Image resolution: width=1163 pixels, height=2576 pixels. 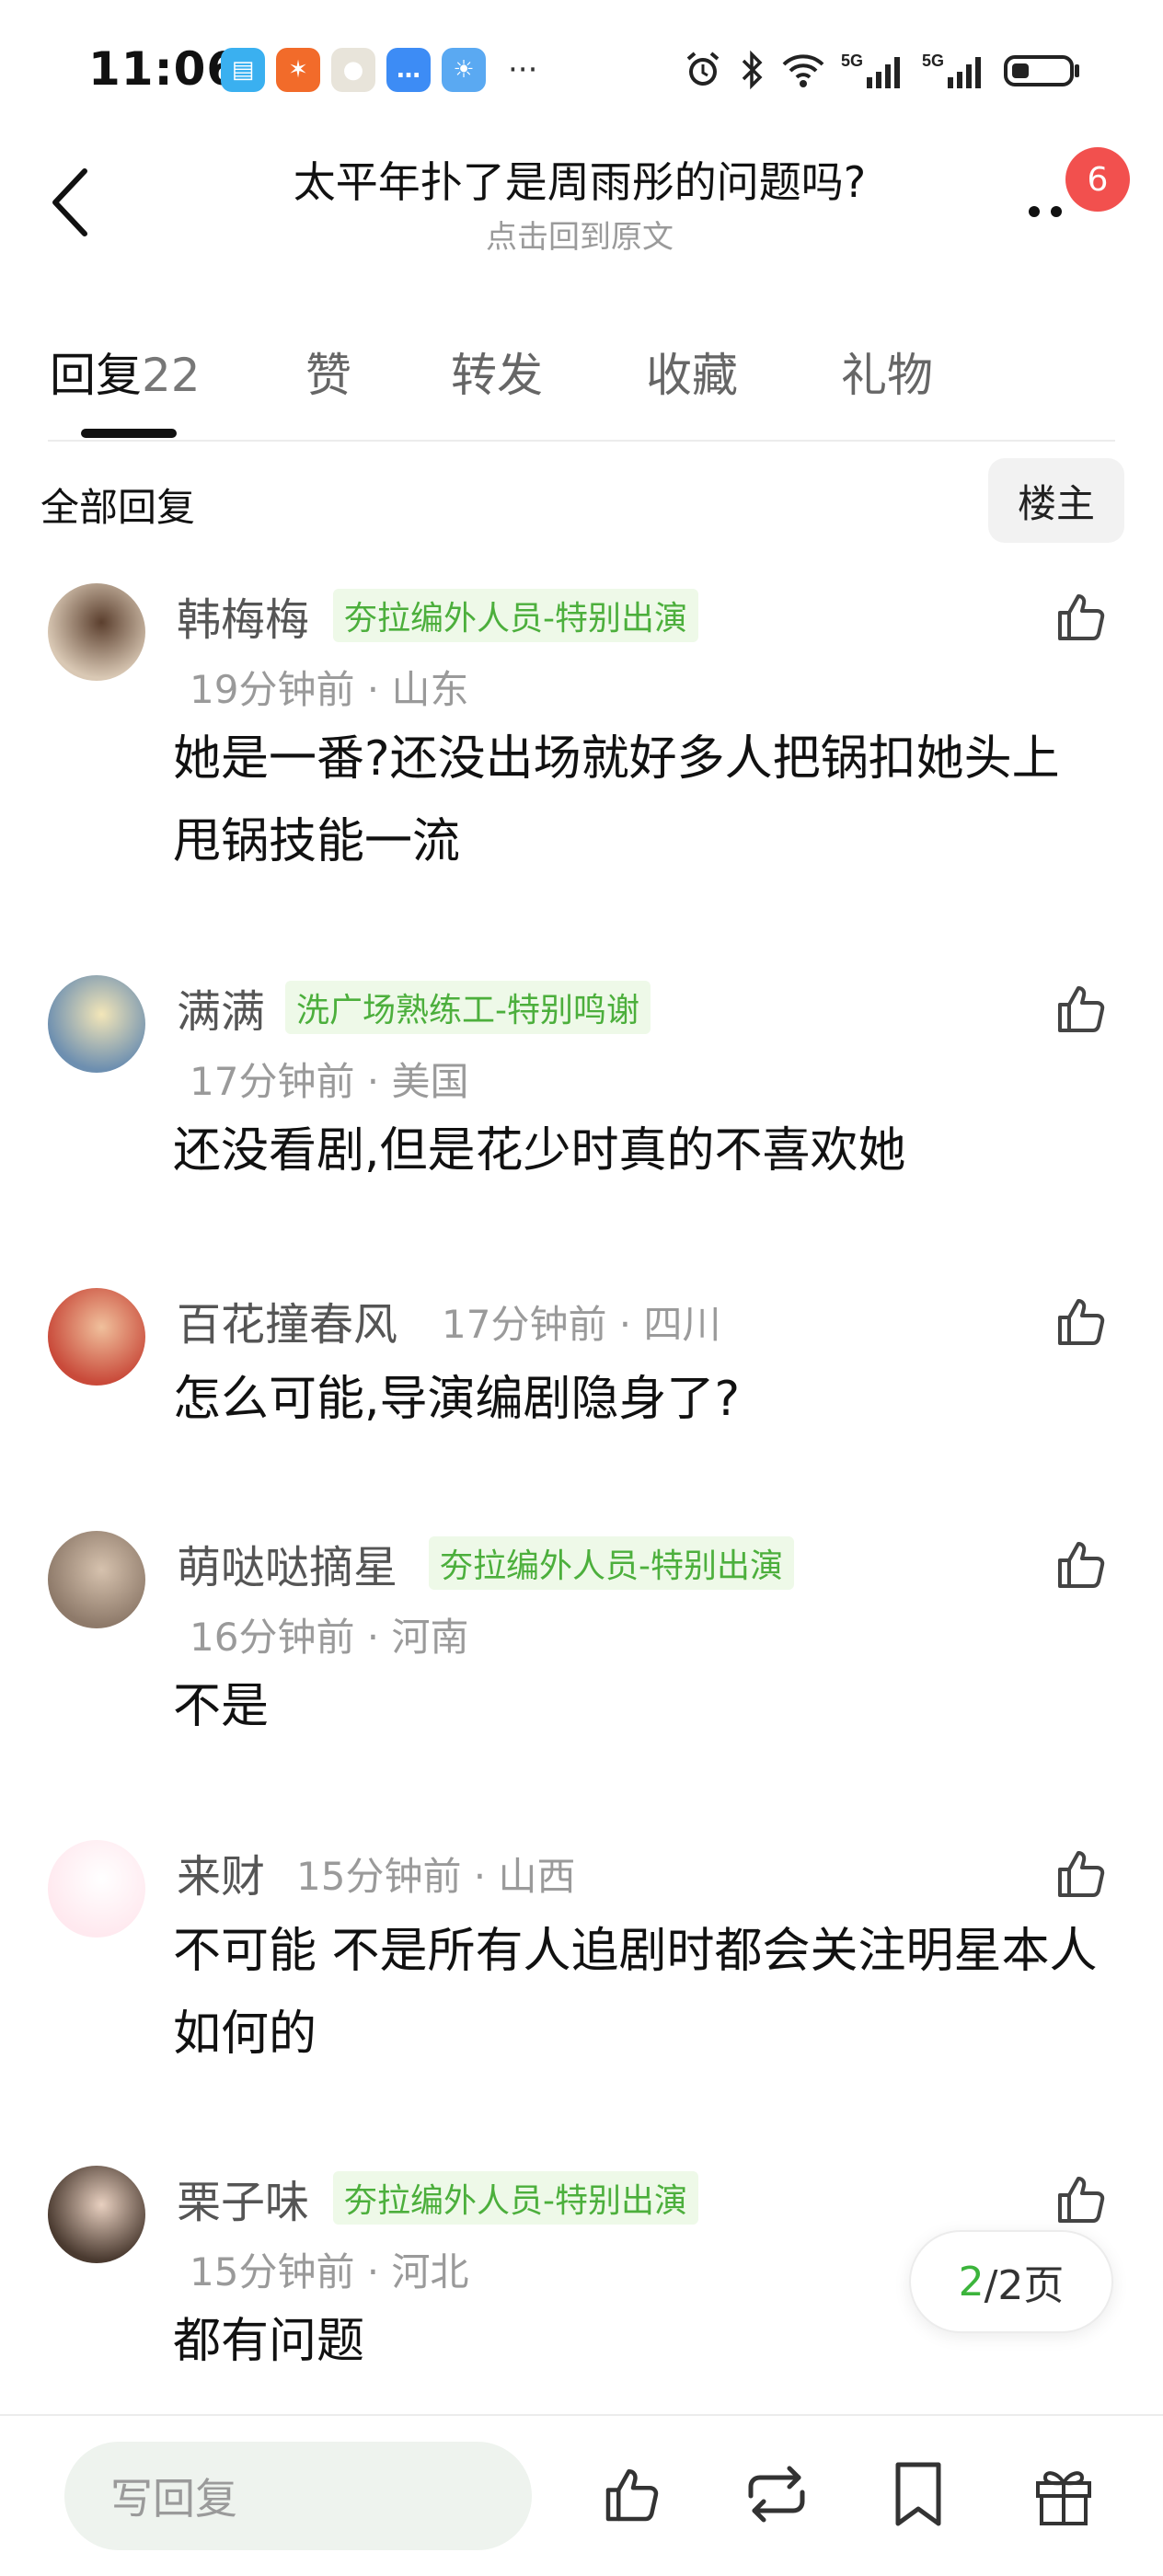 What do you see at coordinates (537, 1876) in the screenshot?
I see `comment-location: 山西` at bounding box center [537, 1876].